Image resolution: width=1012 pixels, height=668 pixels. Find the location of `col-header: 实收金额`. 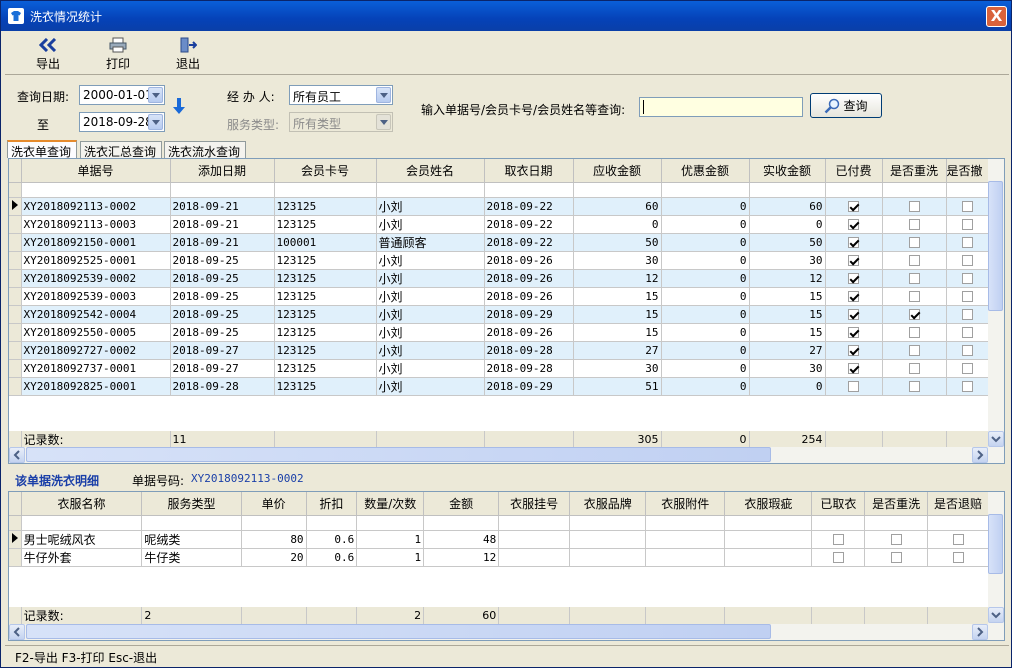

col-header: 实收金额 is located at coordinates (787, 171).